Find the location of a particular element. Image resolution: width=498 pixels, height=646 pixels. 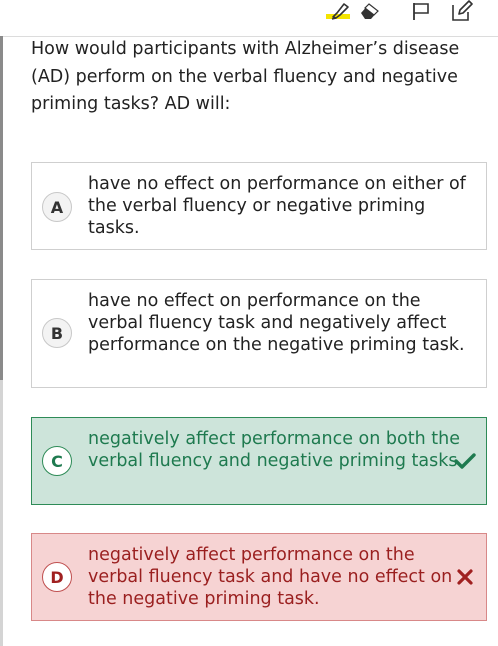

highlighter-icon is located at coordinates (340, 11).